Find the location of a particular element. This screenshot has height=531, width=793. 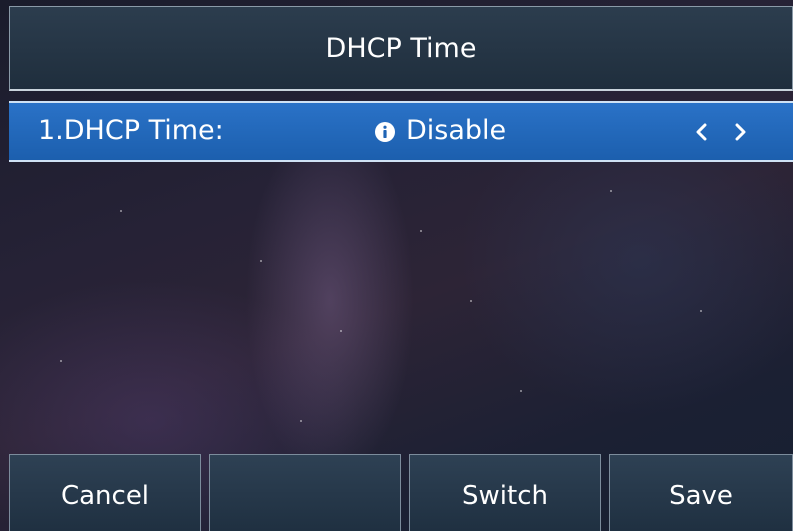

cancel-button: Cancel is located at coordinates (105, 492).